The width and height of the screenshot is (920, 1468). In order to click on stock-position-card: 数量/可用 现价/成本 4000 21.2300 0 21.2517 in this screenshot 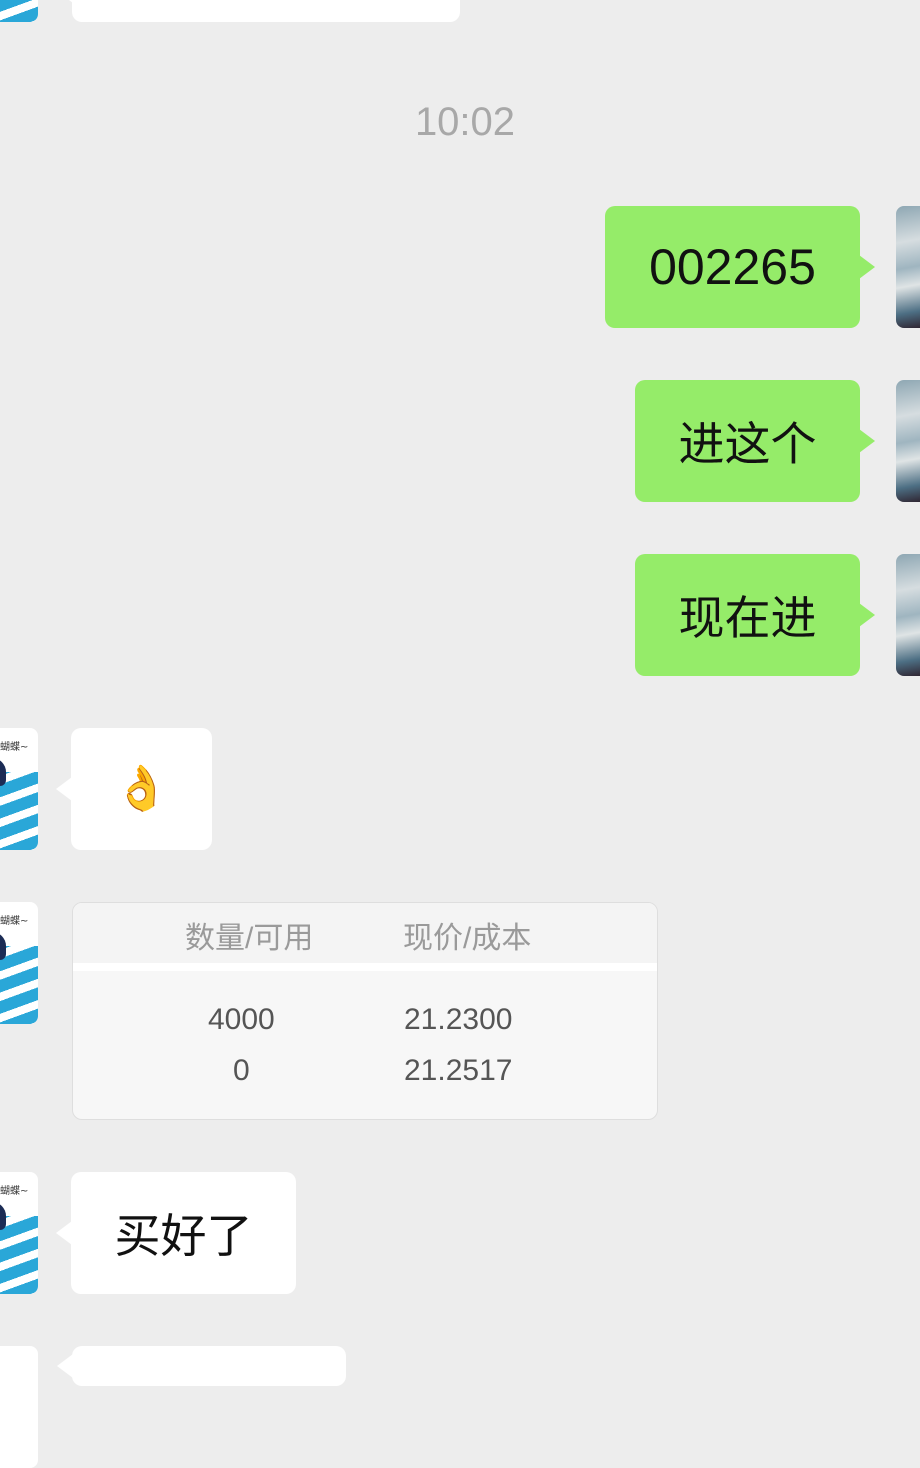, I will do `click(365, 1011)`.